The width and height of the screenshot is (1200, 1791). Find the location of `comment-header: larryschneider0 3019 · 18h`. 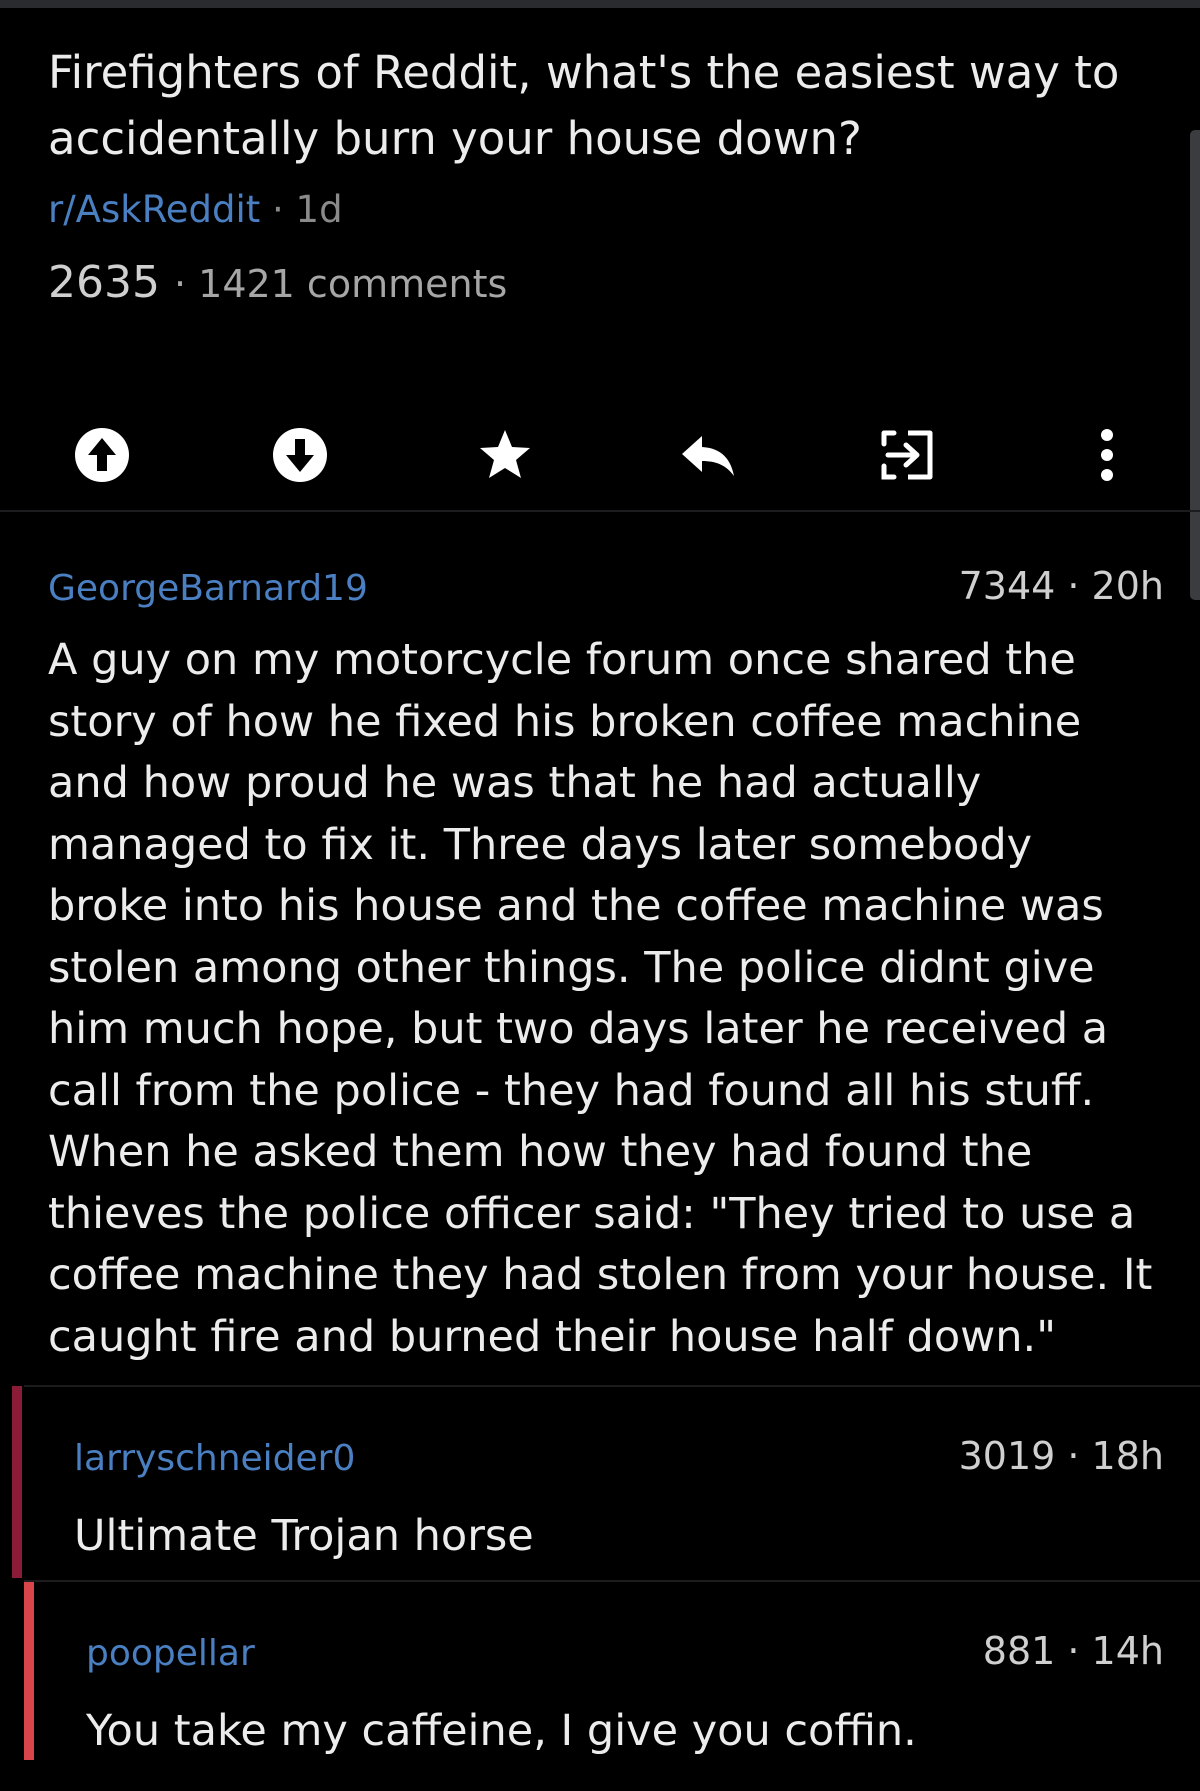

comment-header: larryschneider0 3019 · 18h is located at coordinates (619, 1460).